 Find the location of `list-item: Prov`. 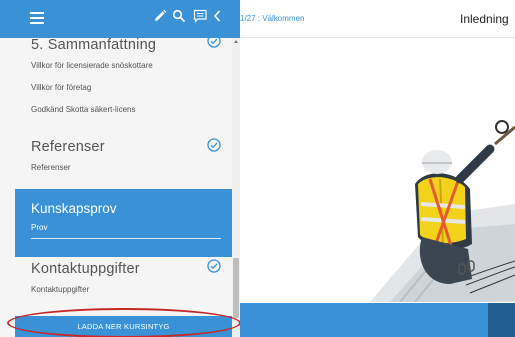

list-item: Prov is located at coordinates (39, 227).